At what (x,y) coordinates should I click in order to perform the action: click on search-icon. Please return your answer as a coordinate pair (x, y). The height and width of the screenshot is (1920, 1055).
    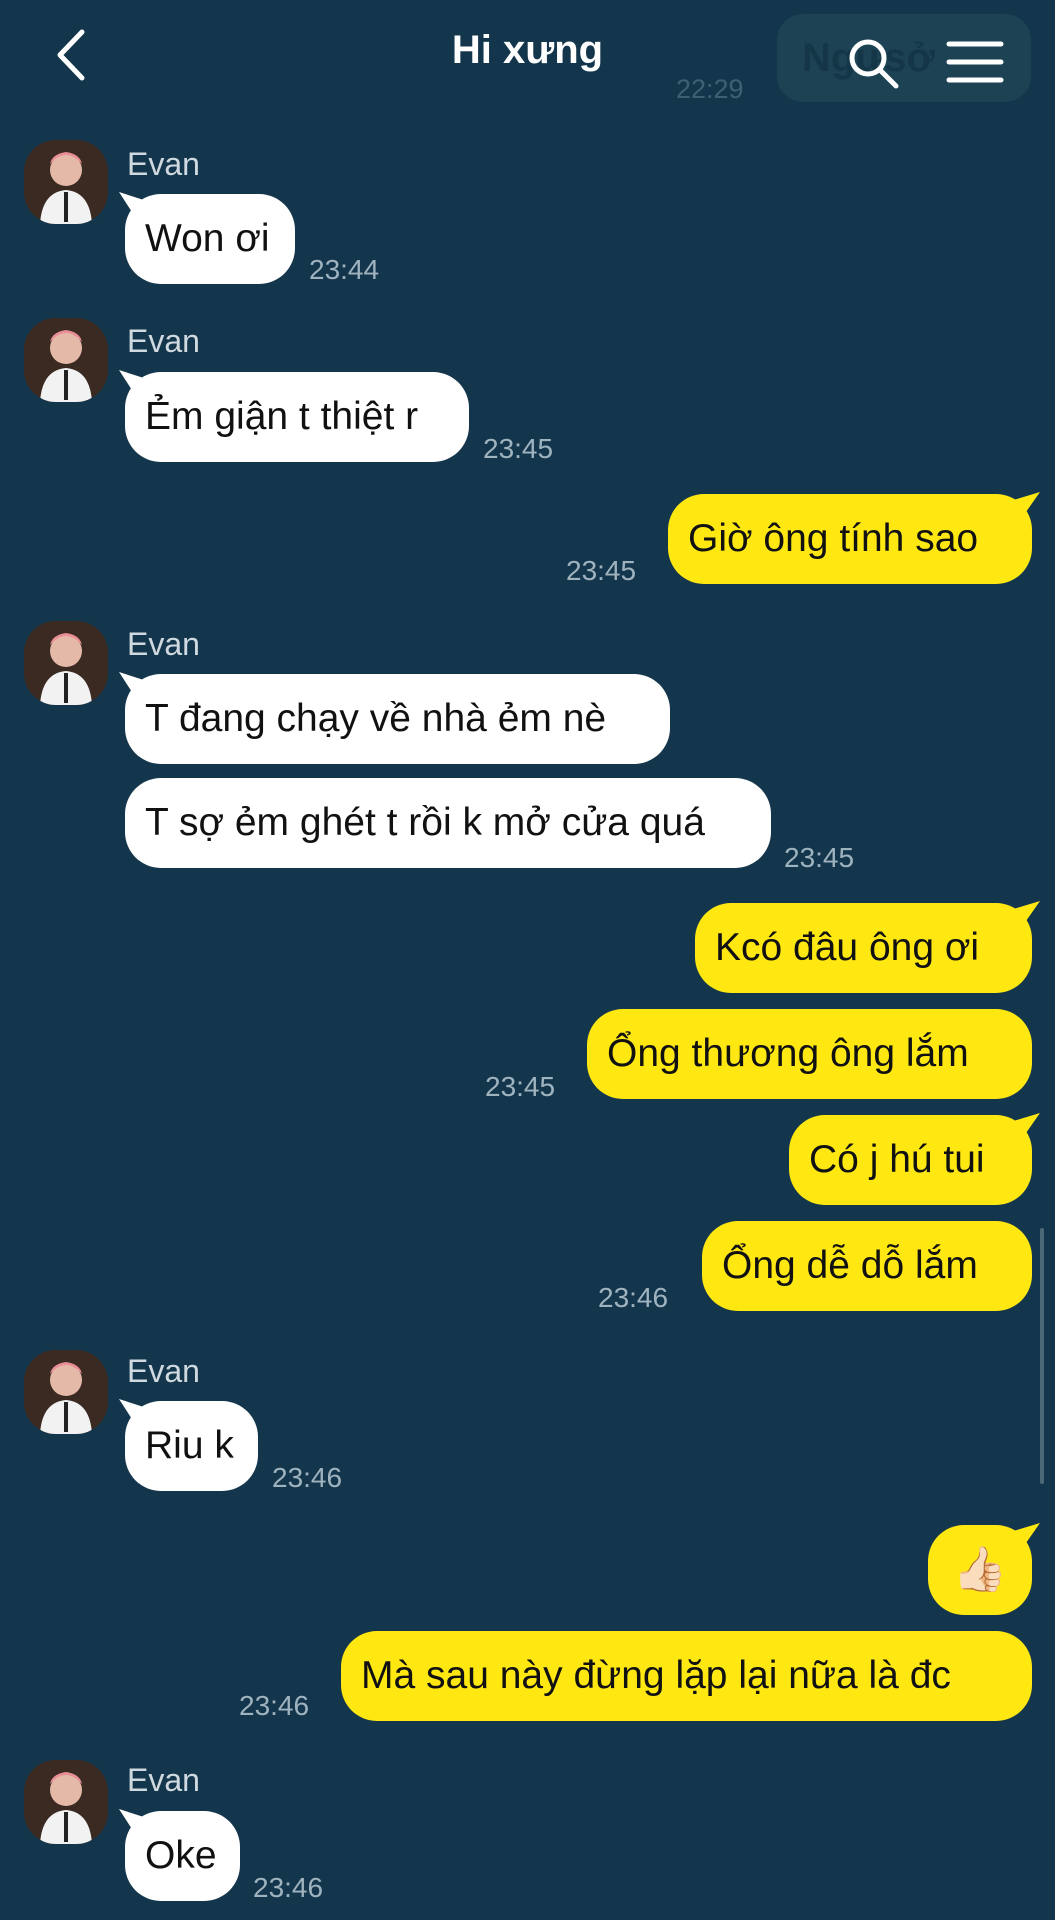
    Looking at the image, I should click on (874, 64).